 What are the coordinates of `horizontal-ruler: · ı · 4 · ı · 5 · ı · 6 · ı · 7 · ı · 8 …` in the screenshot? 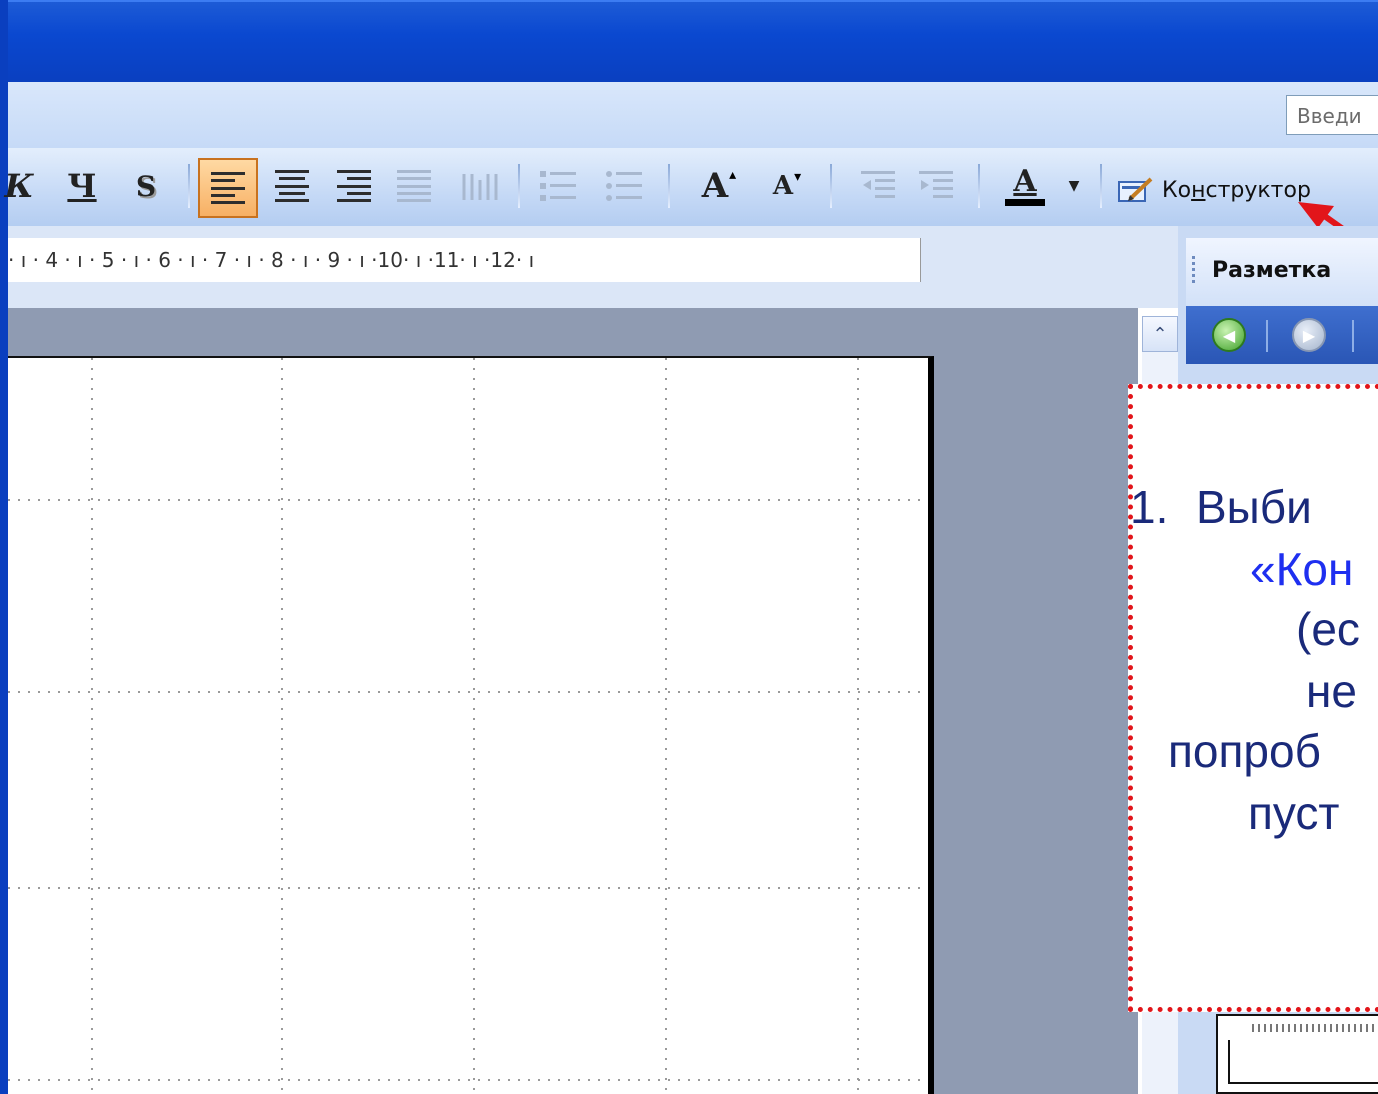 It's located at (464, 260).